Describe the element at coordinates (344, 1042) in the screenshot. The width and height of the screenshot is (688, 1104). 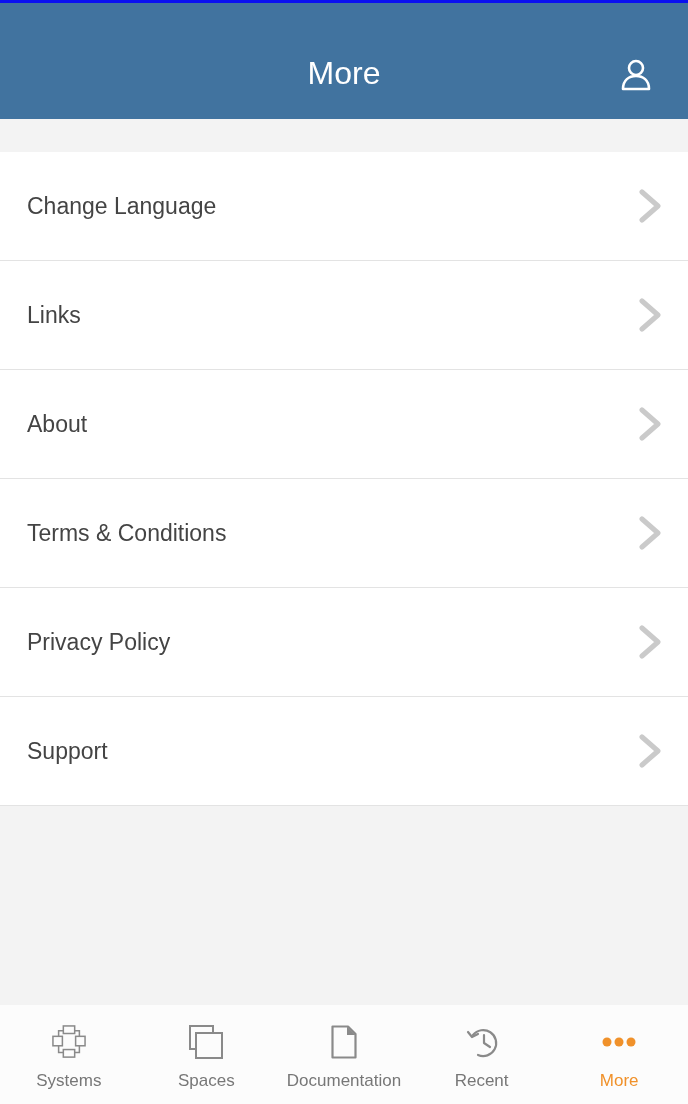
I see `document-icon` at that location.